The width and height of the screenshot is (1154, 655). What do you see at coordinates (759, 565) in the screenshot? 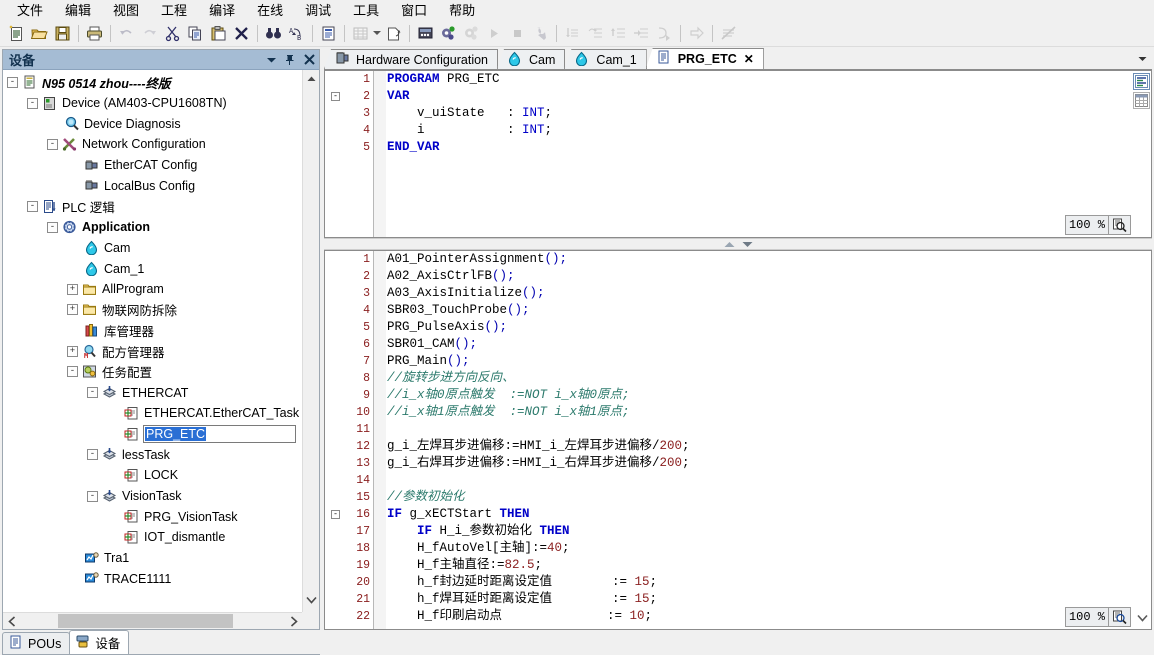
I see `code-line: H_f主轴直径:=82.5;` at bounding box center [759, 565].